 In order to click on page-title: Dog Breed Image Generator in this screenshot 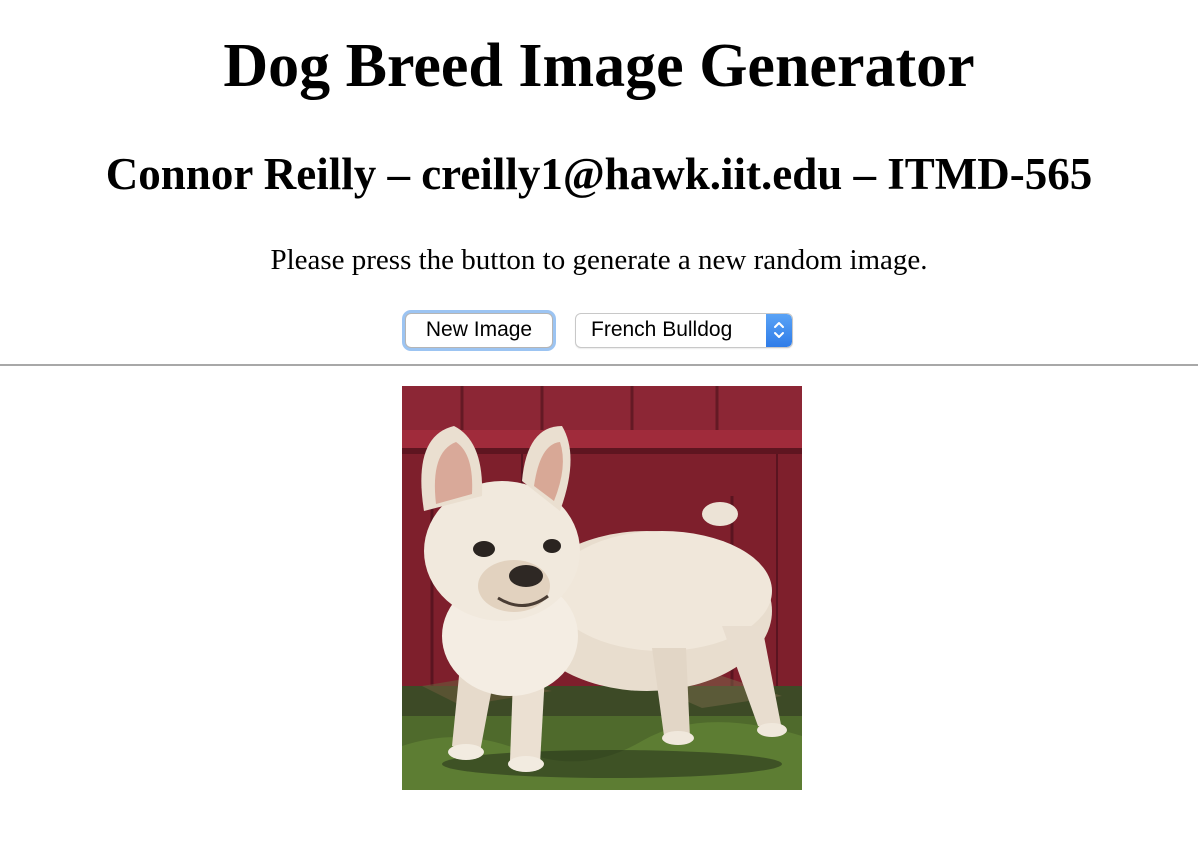, I will do `click(599, 66)`.